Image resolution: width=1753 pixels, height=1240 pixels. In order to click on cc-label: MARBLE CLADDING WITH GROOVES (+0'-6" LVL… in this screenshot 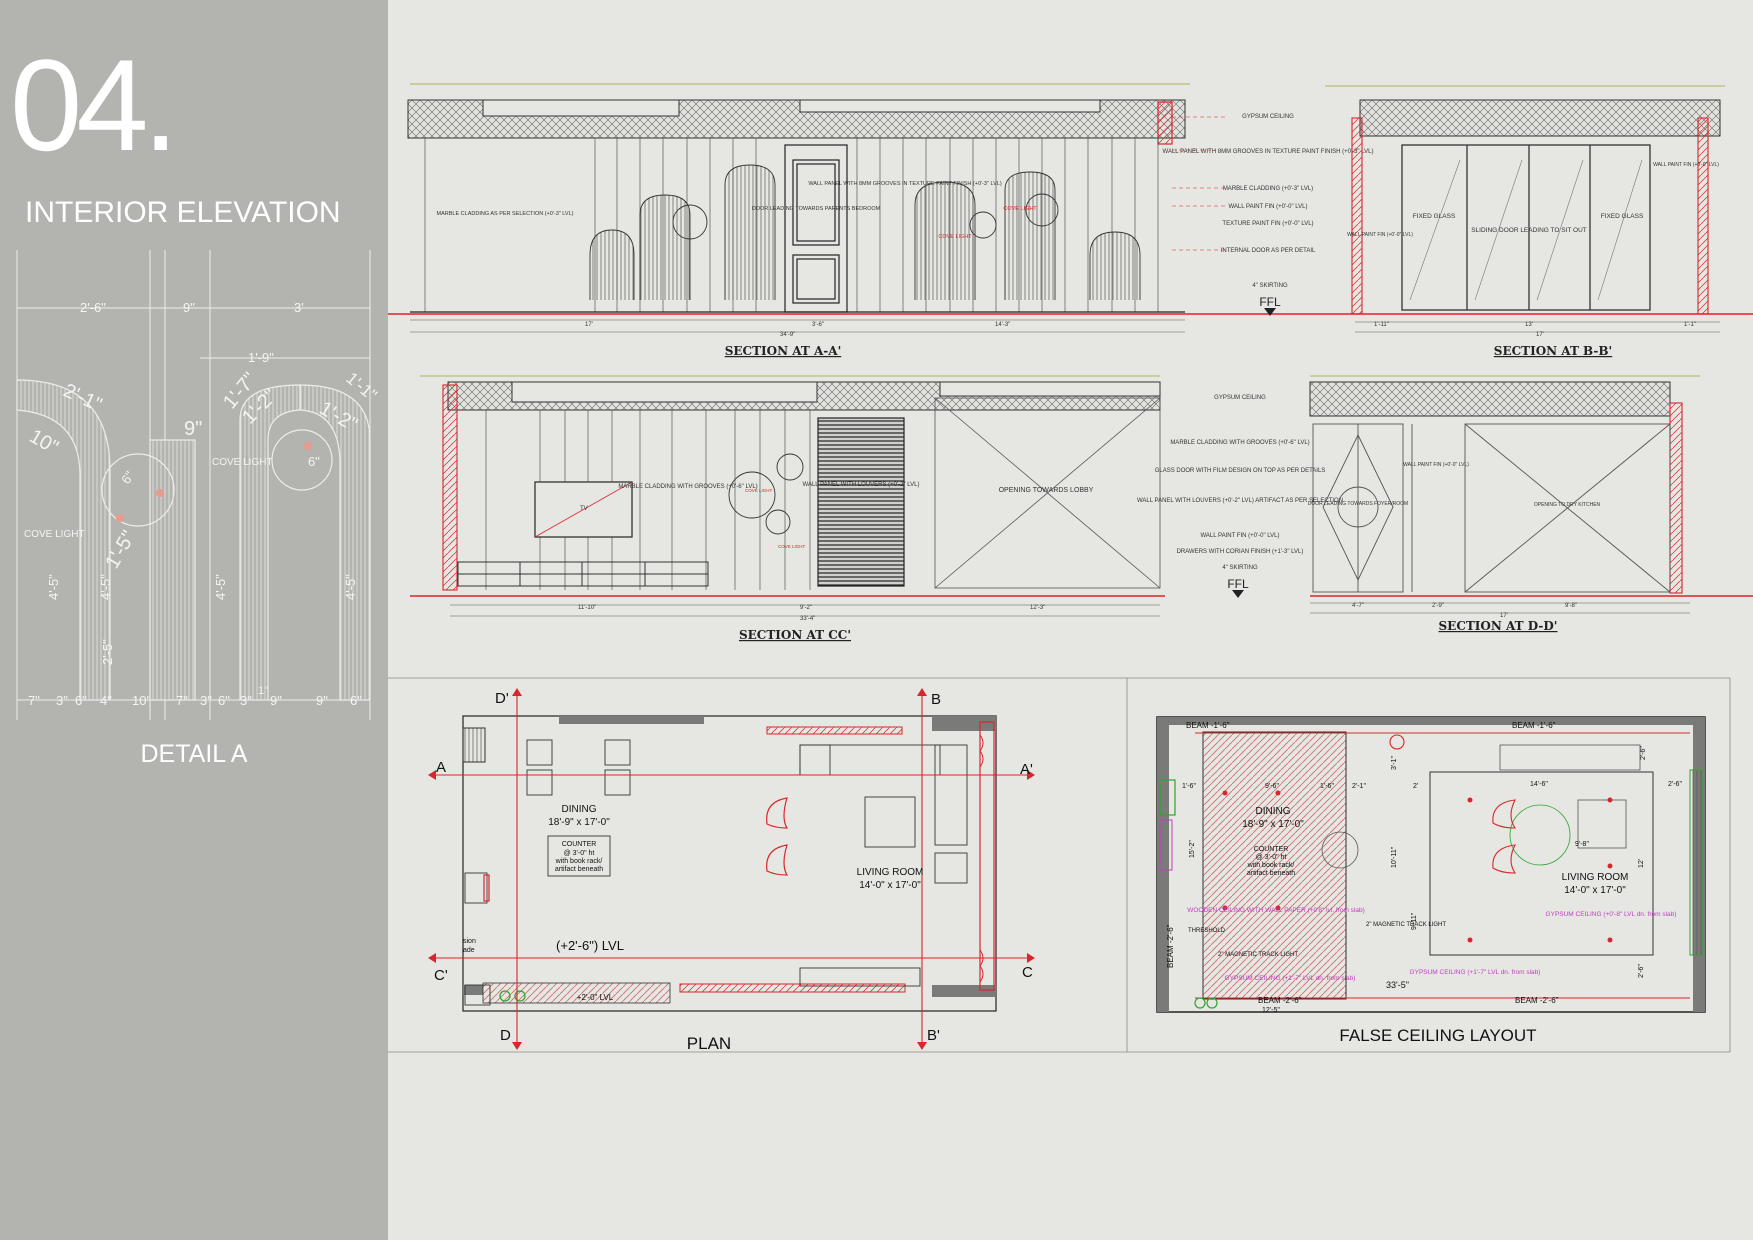, I will do `click(687, 487)`.